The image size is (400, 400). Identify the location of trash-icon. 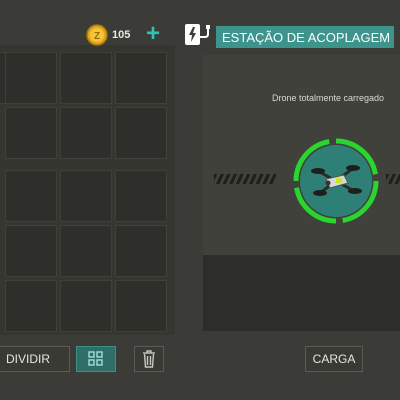
(149, 359).